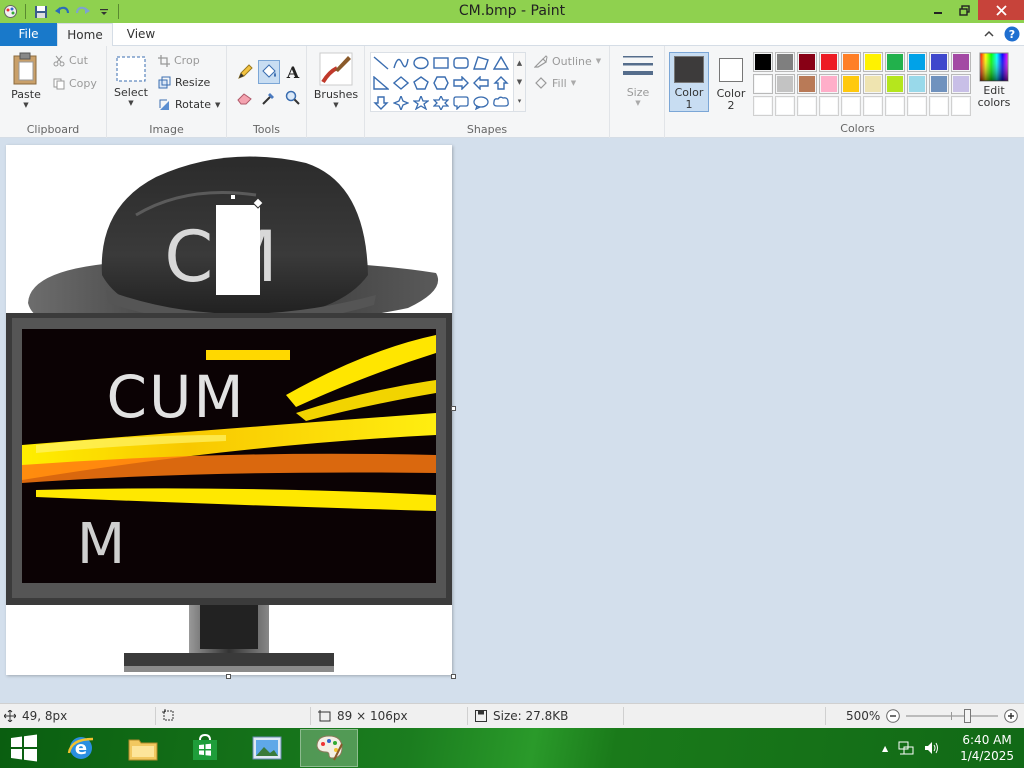 Image resolution: width=1024 pixels, height=768 pixels. I want to click on taskbar-photos, so click(267, 748).